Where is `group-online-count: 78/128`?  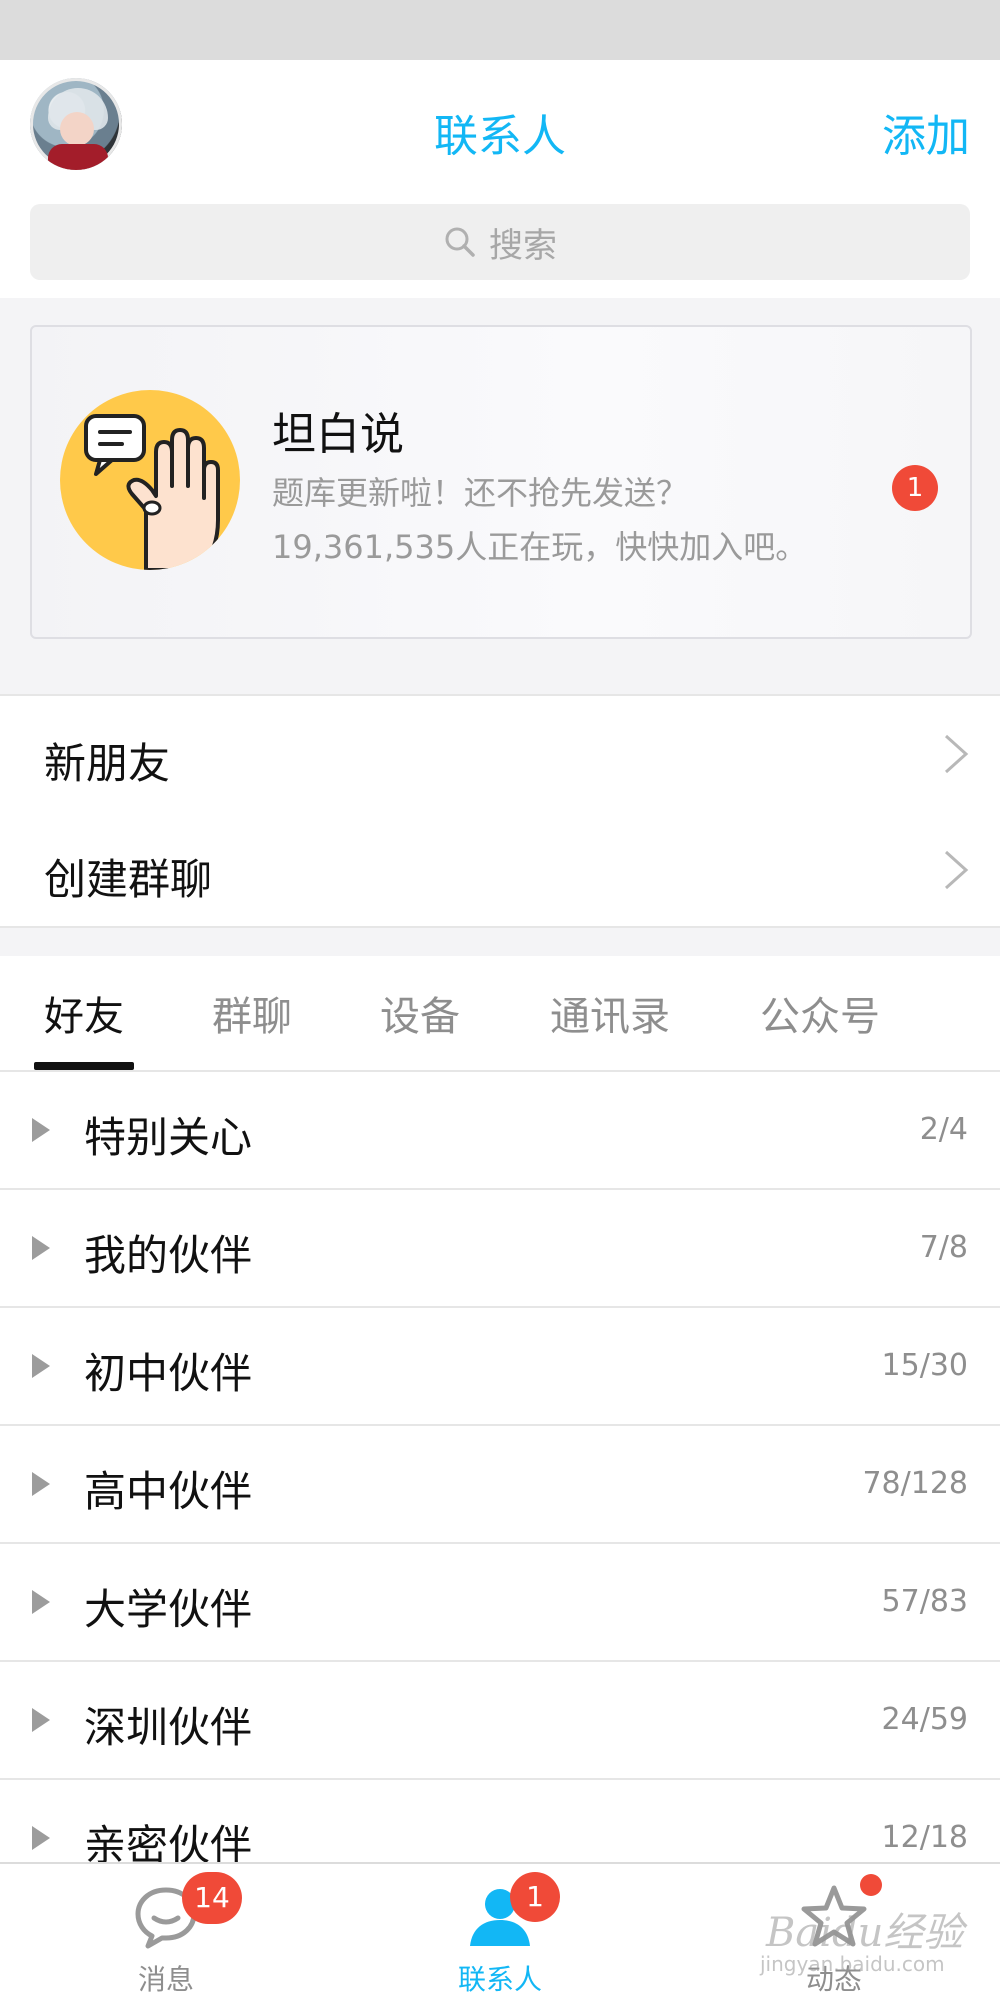 group-online-count: 78/128 is located at coordinates (915, 1483).